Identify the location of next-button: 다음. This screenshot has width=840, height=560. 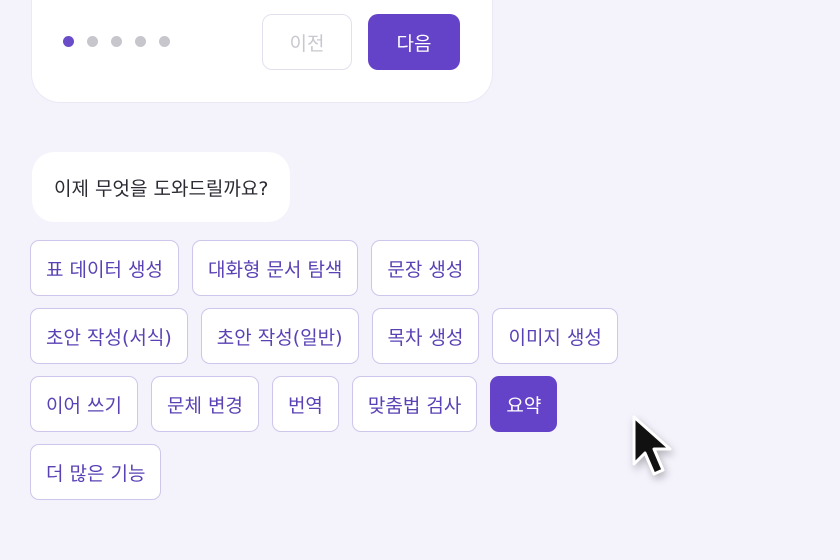
(414, 42).